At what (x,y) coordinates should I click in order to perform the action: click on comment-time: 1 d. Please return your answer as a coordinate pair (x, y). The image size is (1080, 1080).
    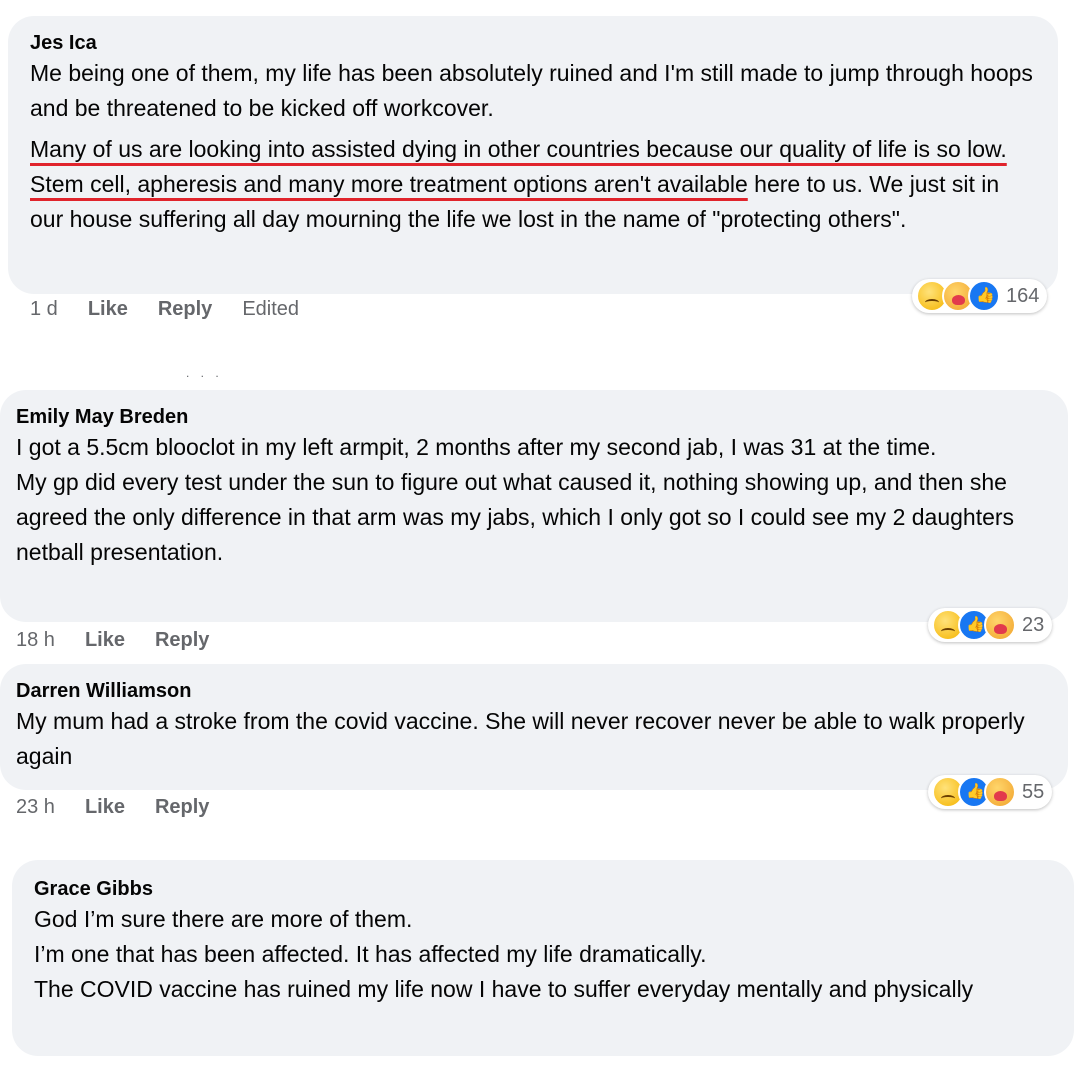
    Looking at the image, I should click on (44, 309).